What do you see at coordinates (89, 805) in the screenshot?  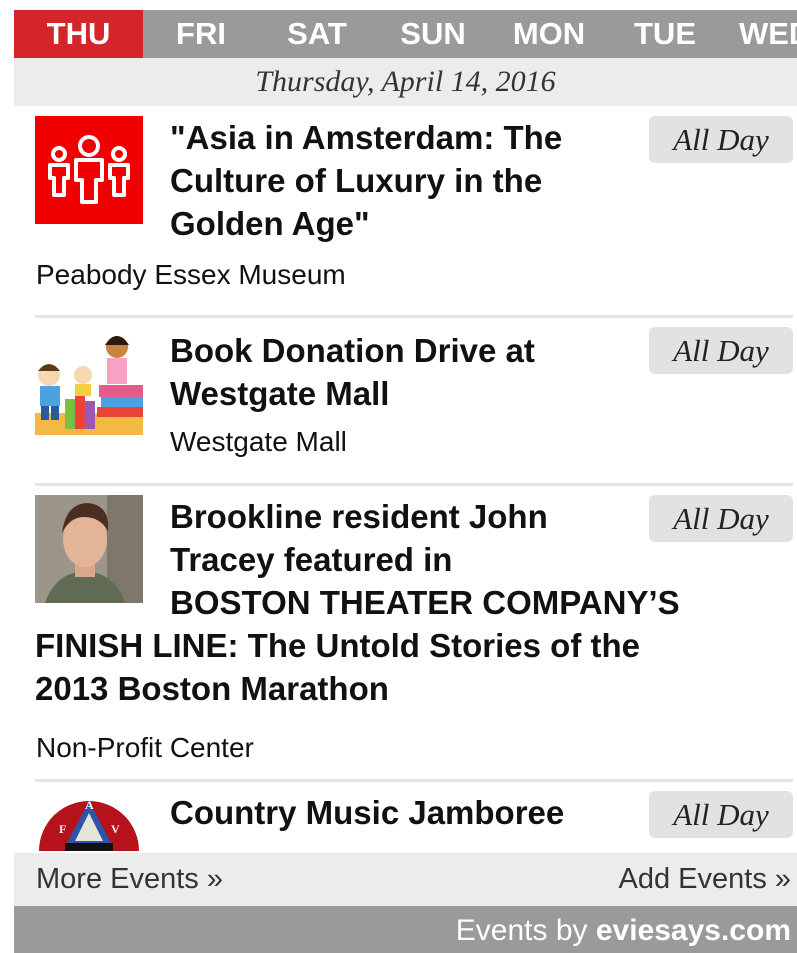 I see `emblem-letter: A` at bounding box center [89, 805].